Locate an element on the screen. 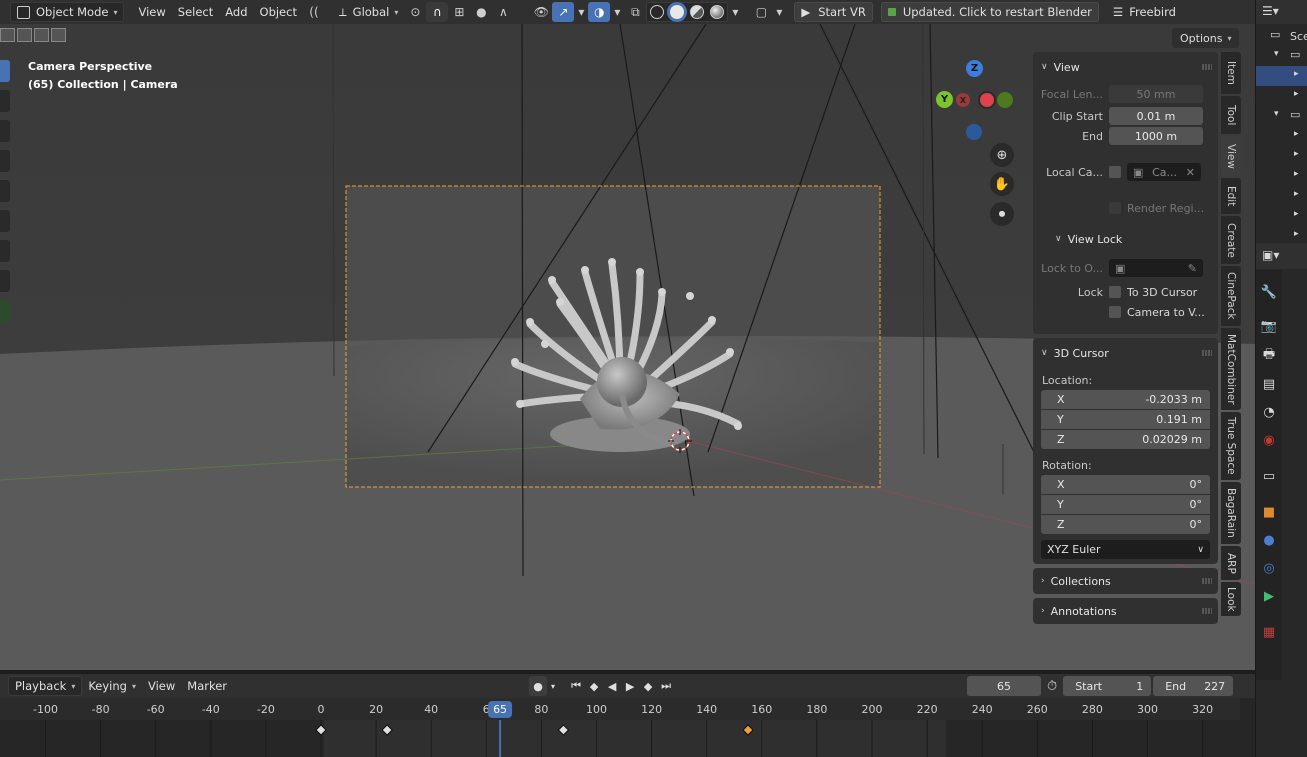 This screenshot has height=757, width=1307. tab-edit: Edit is located at coordinates (1231, 196).